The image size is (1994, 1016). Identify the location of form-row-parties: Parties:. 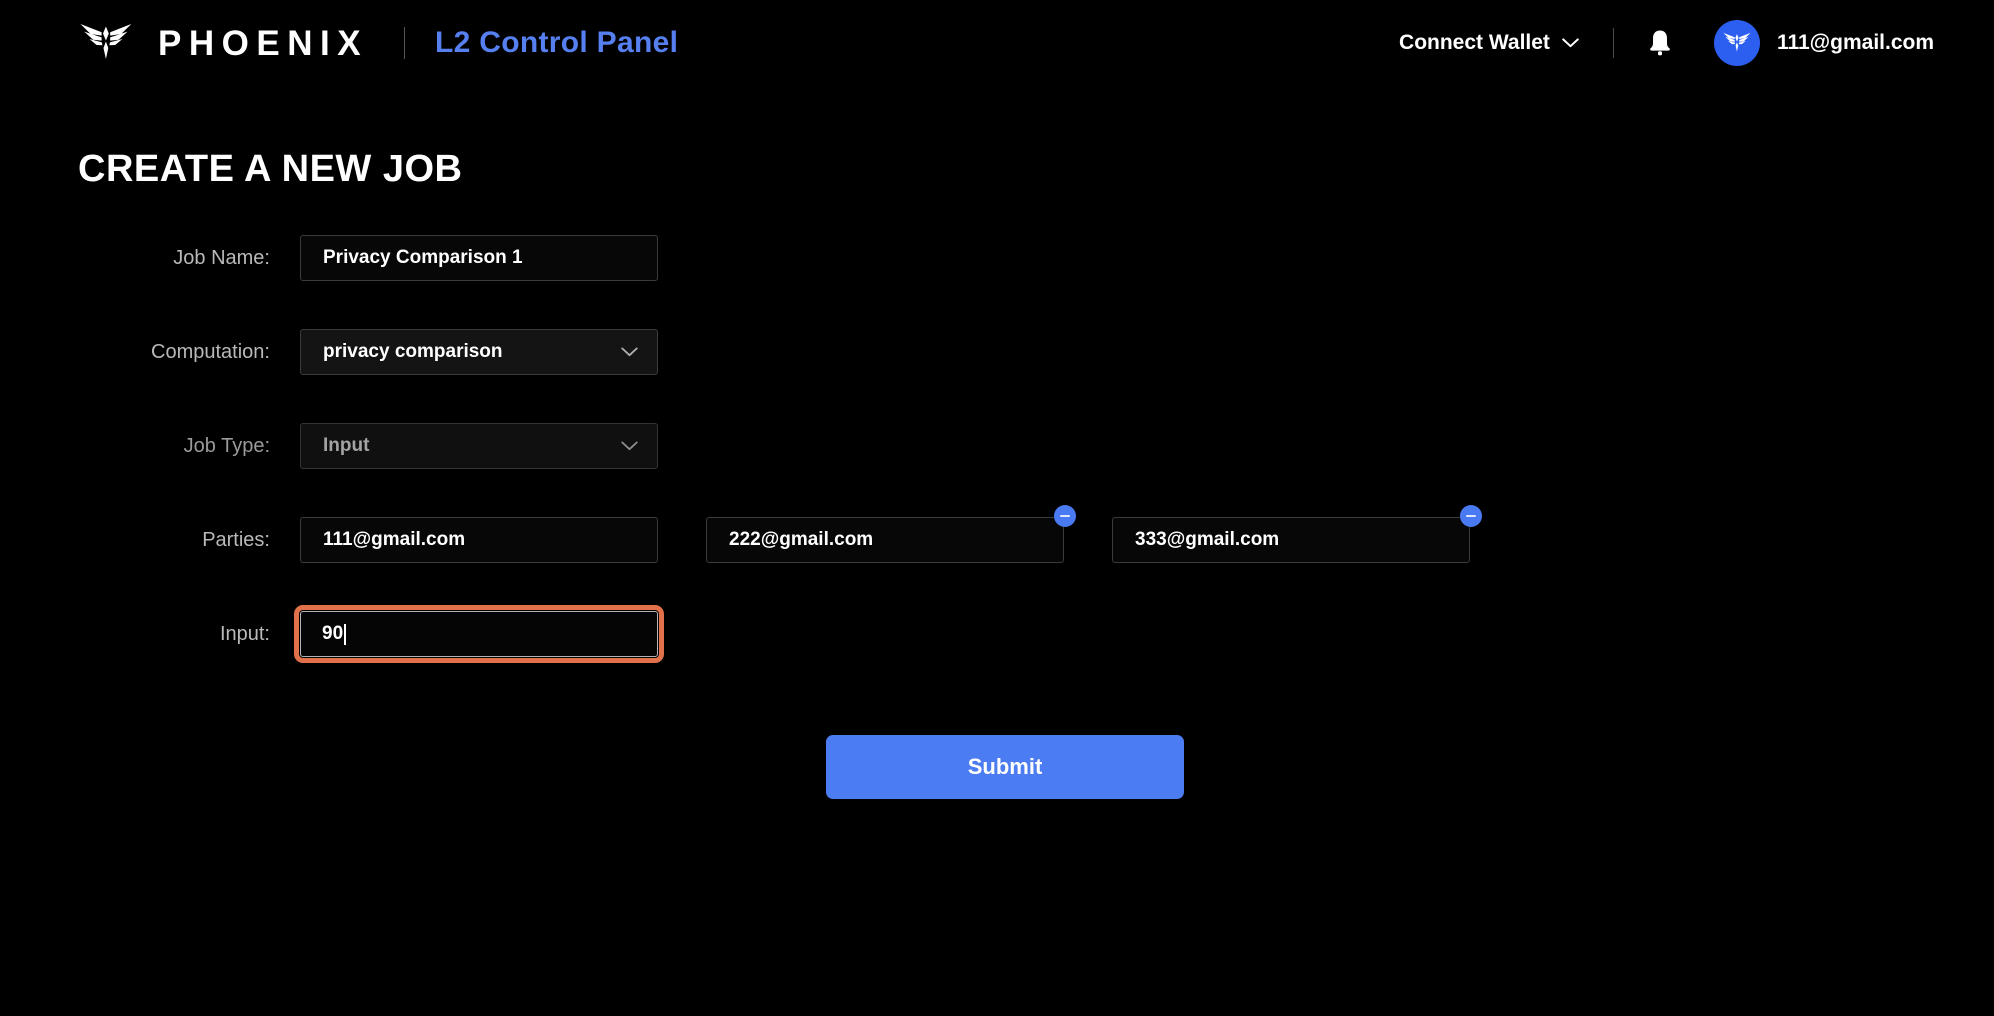
(997, 534).